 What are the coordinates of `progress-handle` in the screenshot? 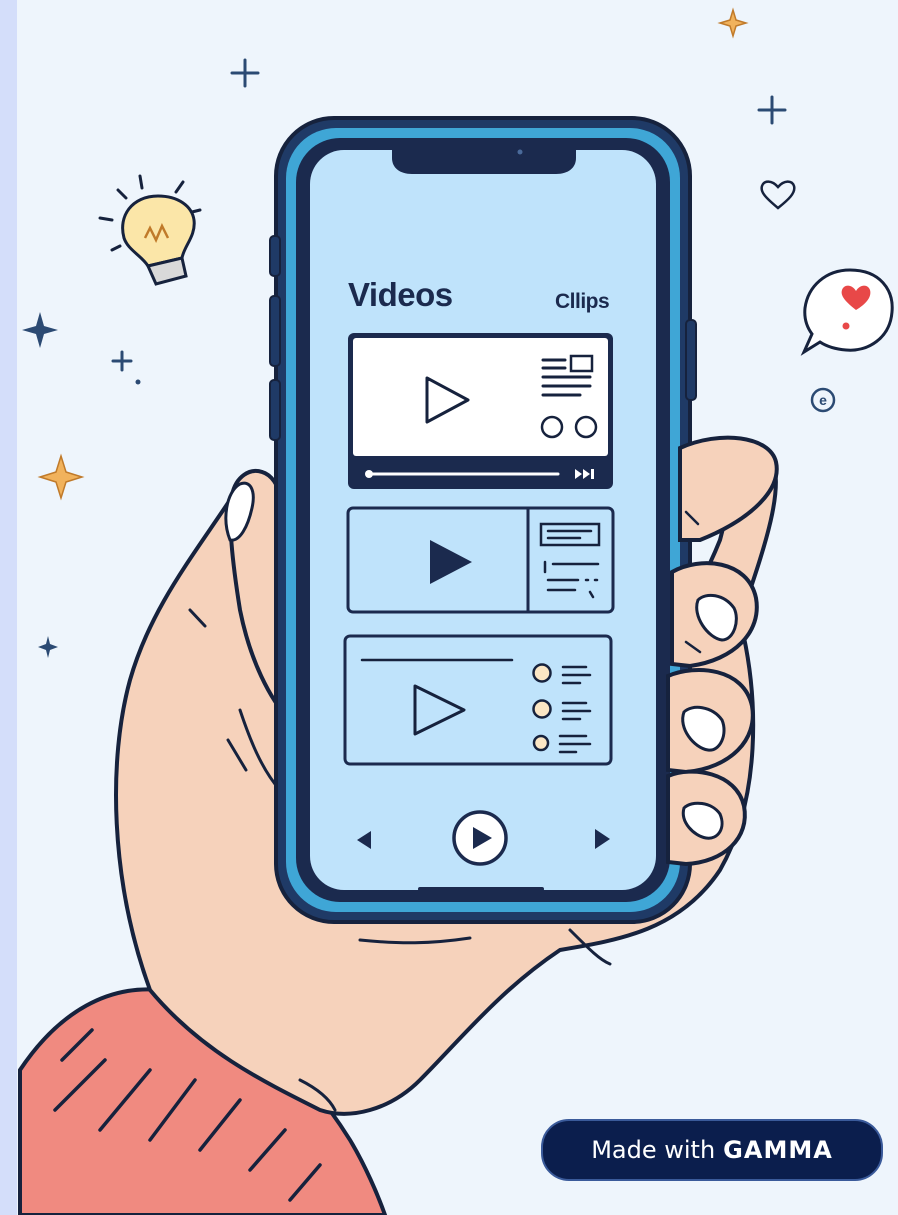 It's located at (369, 474).